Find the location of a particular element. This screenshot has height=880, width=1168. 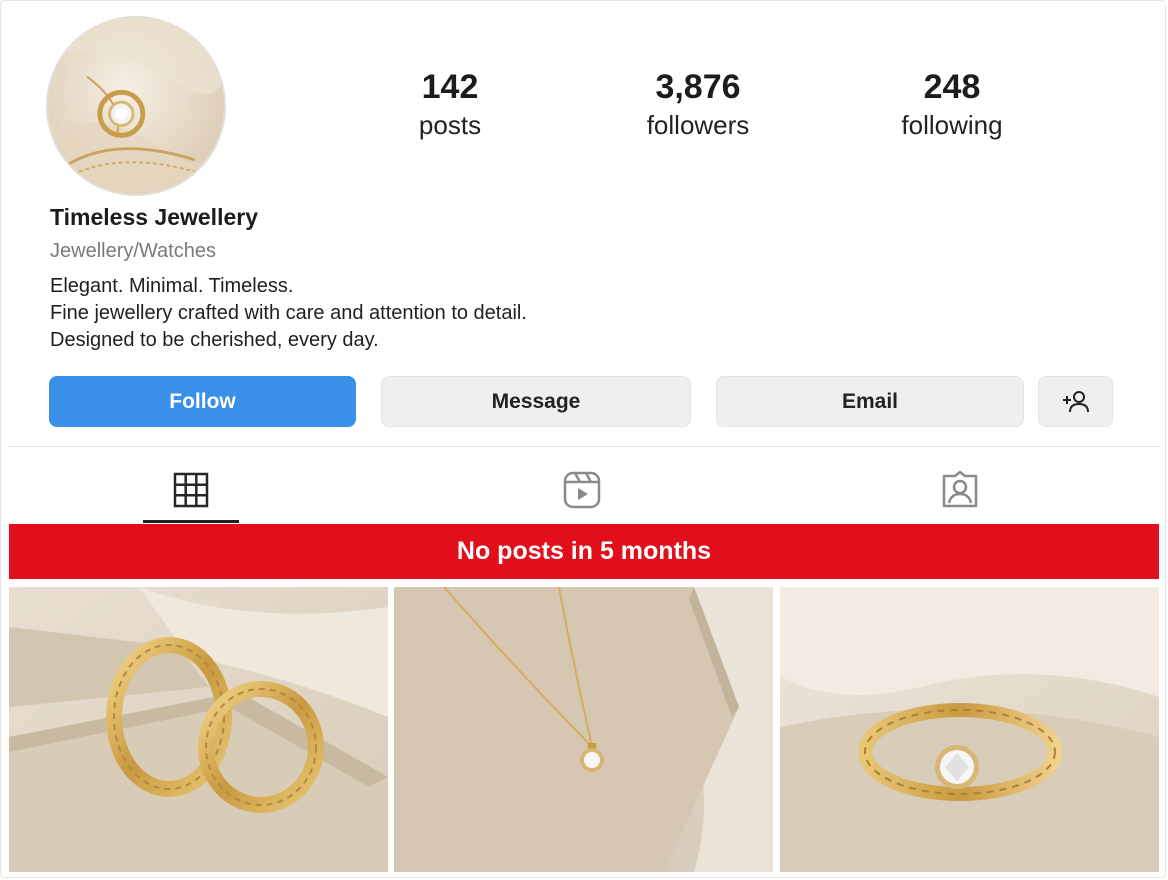

grid-icon is located at coordinates (191, 490).